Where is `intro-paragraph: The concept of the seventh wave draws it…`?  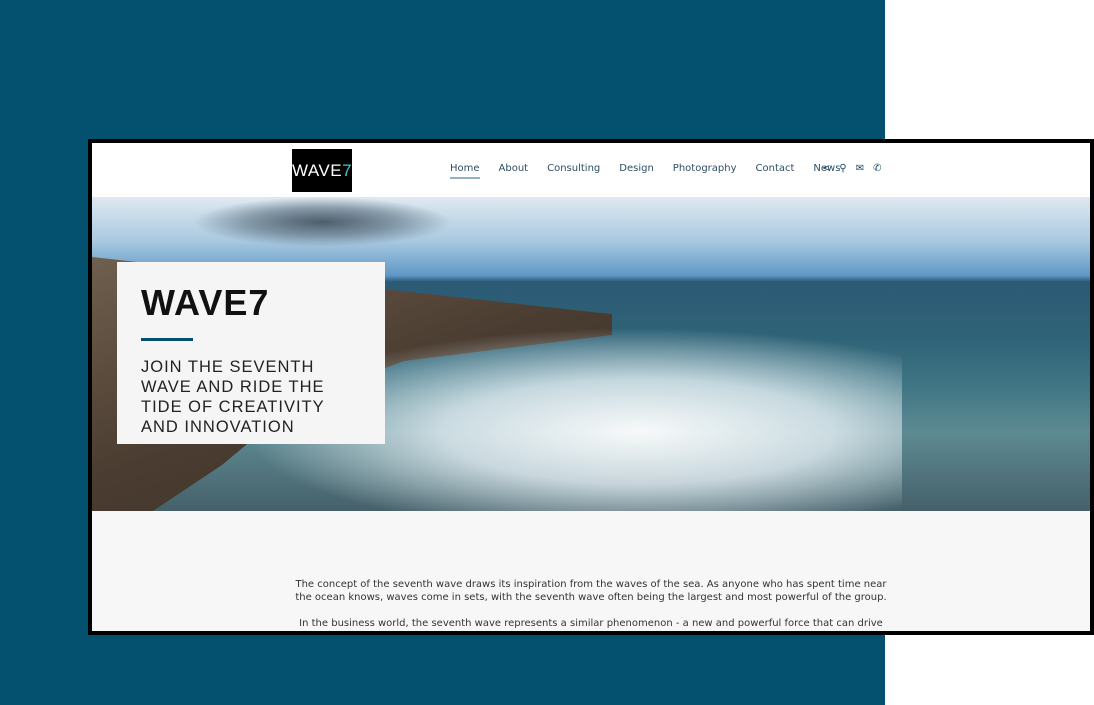 intro-paragraph: The concept of the seventh wave draws it… is located at coordinates (591, 591).